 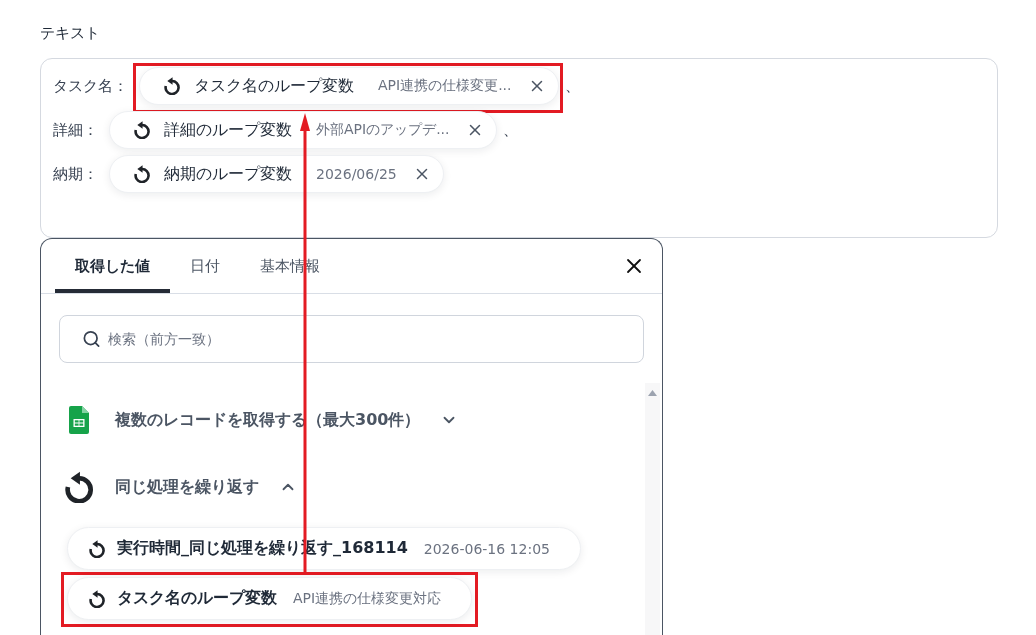 I want to click on spreadsheet-icon, so click(x=79, y=420).